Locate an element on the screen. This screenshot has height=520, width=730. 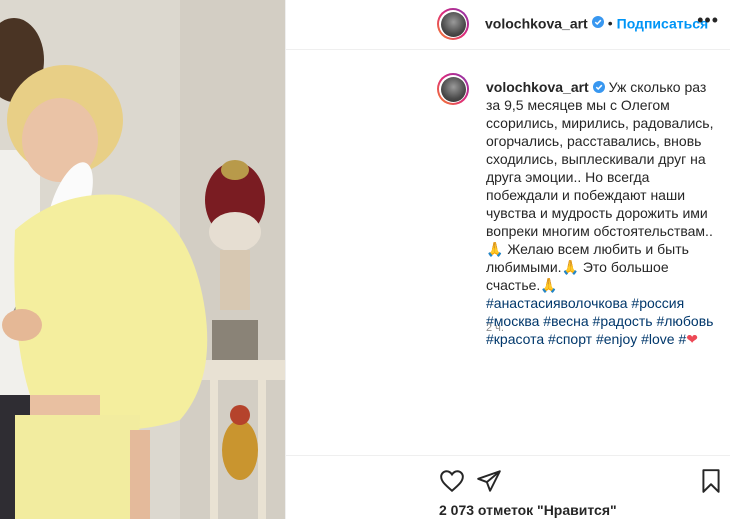
caption-avatar-ring is located at coordinates (453, 89).